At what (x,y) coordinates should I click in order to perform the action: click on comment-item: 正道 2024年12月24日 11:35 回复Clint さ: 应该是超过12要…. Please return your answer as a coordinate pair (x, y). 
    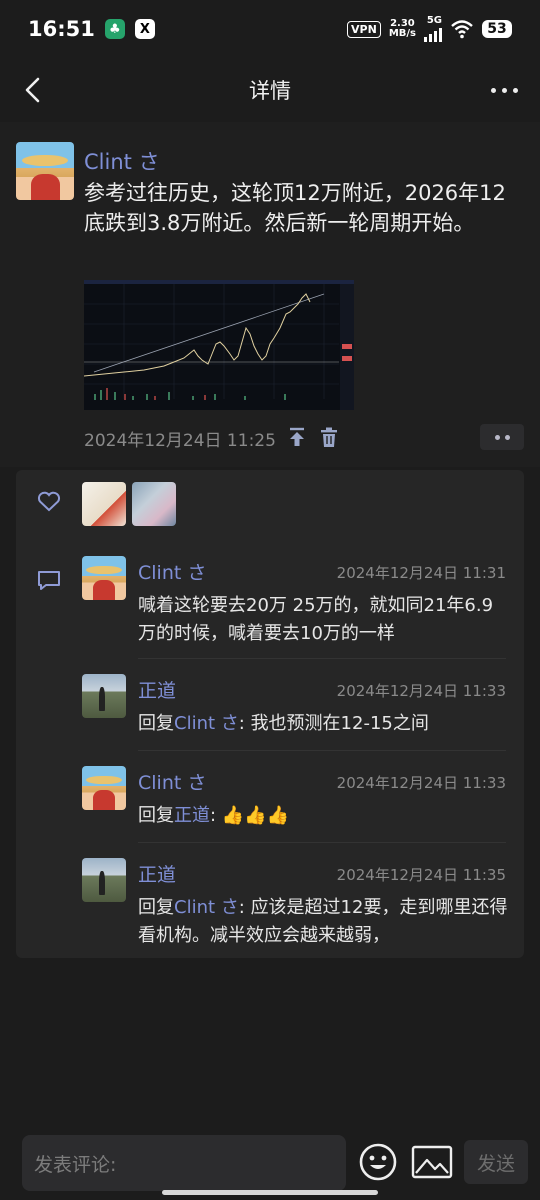
    Looking at the image, I should click on (295, 904).